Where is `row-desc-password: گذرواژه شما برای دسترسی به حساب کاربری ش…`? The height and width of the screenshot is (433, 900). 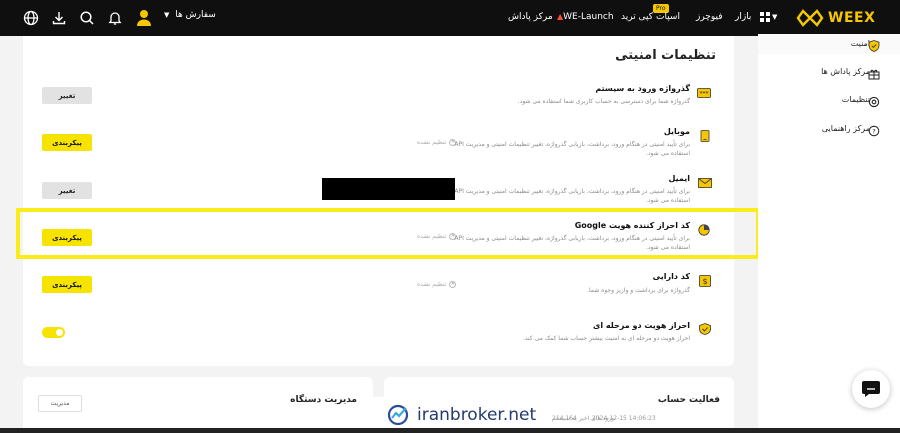 row-desc-password: گذرواژه شما برای دسترسی به حساب کاربری ش… is located at coordinates (603, 101).